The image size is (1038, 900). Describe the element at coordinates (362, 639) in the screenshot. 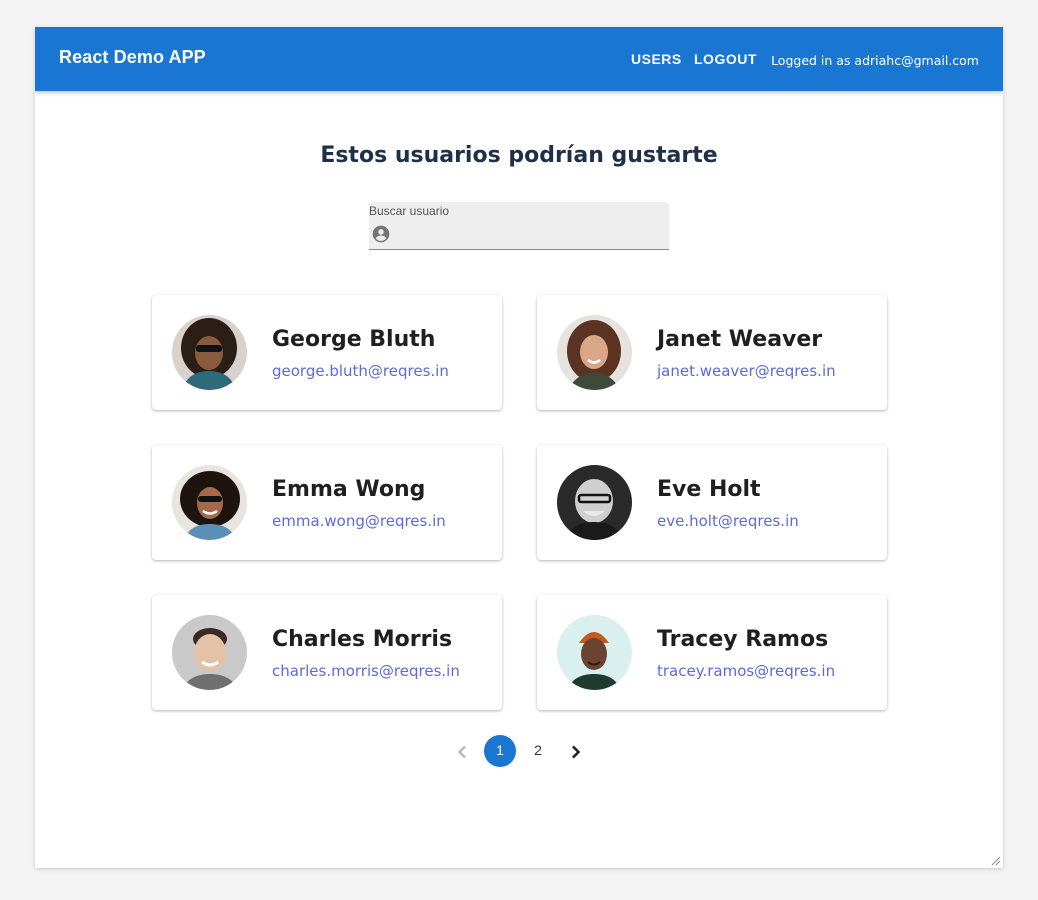

I see `user-name: Charles Morris` at that location.